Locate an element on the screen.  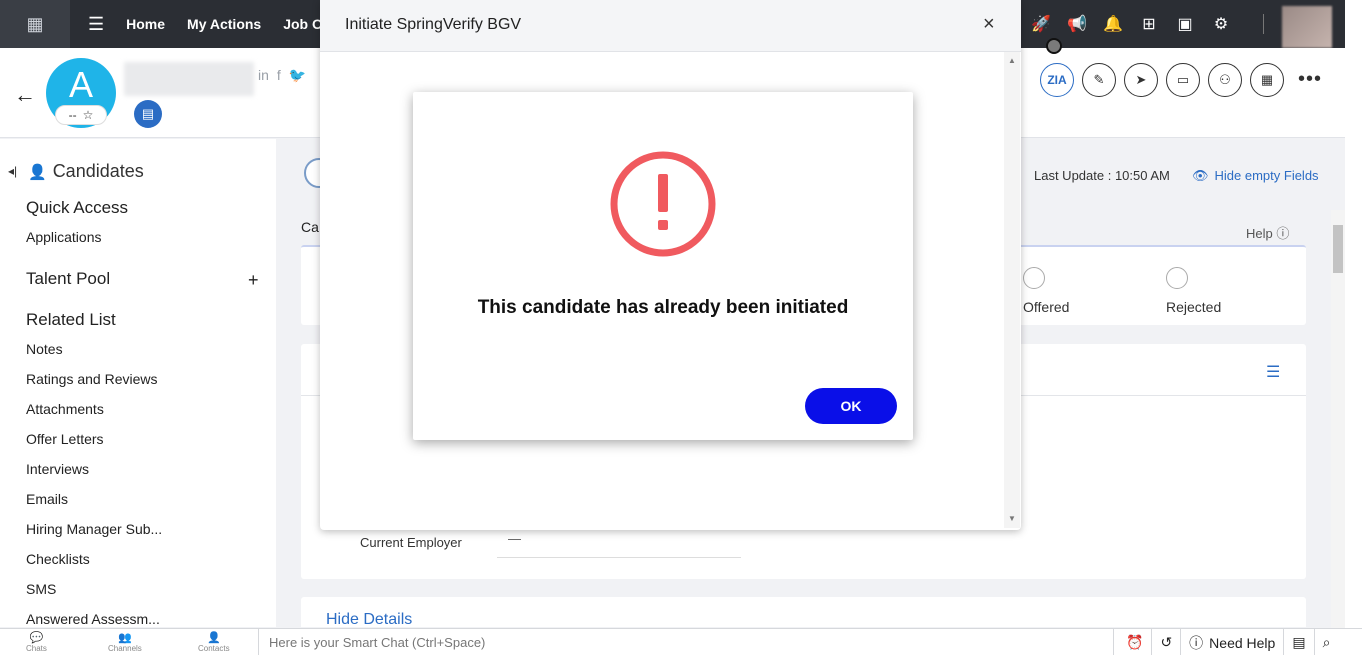
nav-jobs: Job O is located at coordinates (303, 24).